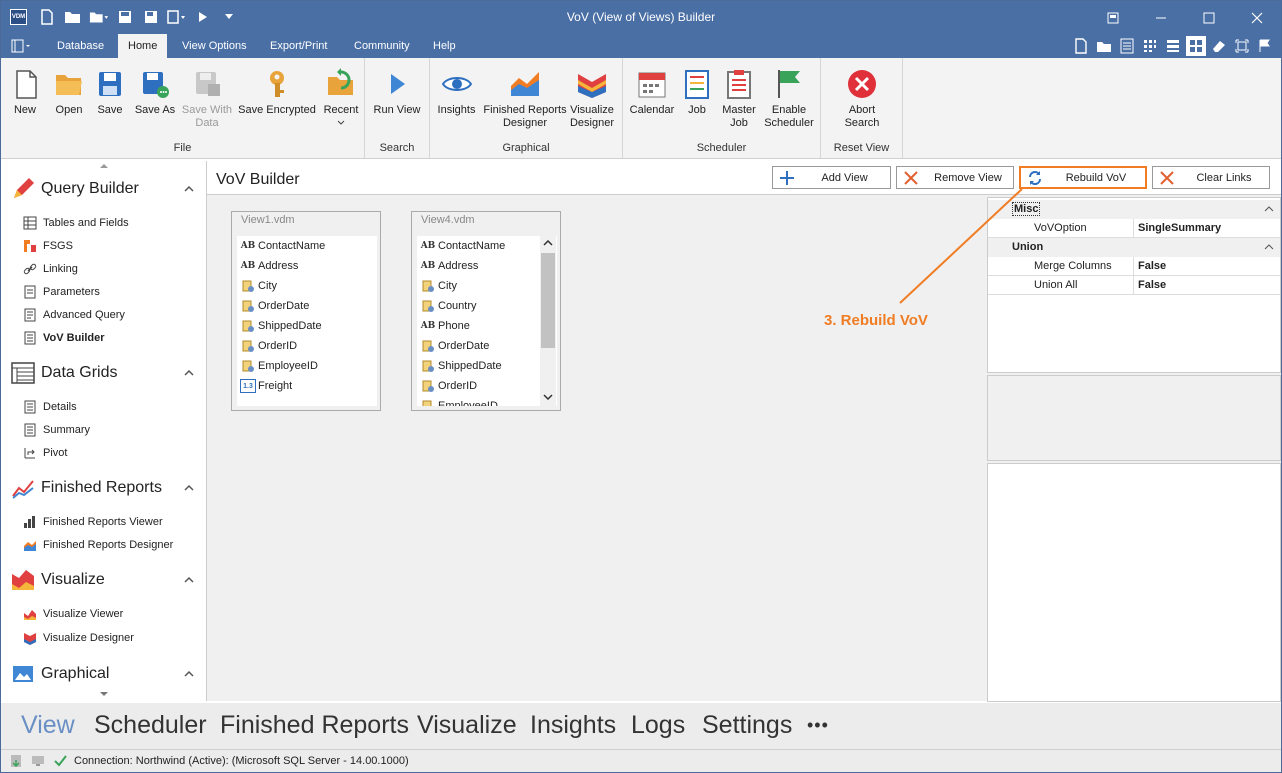  What do you see at coordinates (444, 46) in the screenshot?
I see `tab-help: Help` at bounding box center [444, 46].